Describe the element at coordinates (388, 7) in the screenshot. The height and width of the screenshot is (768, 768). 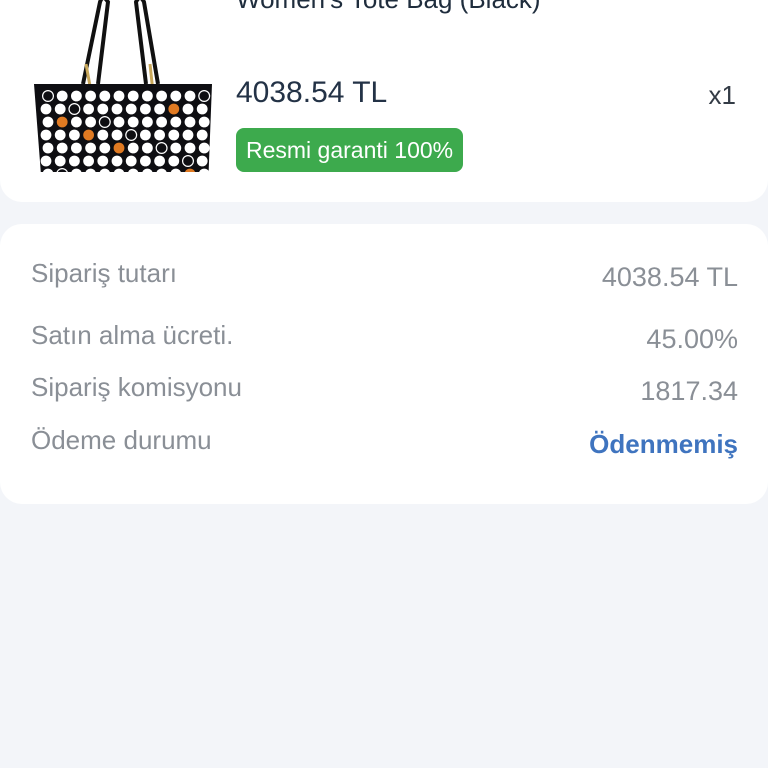
I see `product-title: Women's Tote Bag (Black)` at that location.